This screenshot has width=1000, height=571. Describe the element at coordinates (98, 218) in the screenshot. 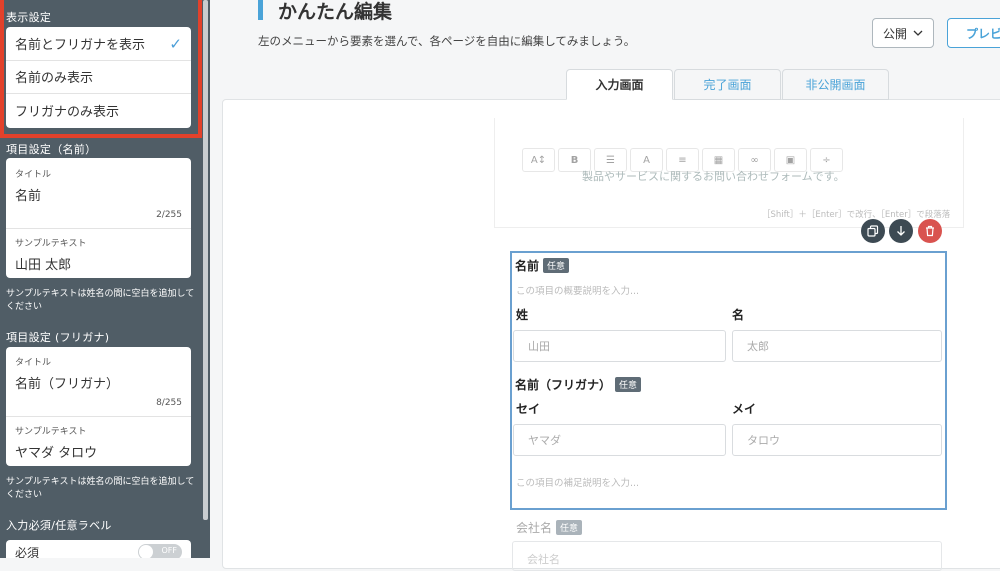

I see `name-settings-card: タイトル 名前 2/255 サンプルテキスト 山田 太郎` at that location.